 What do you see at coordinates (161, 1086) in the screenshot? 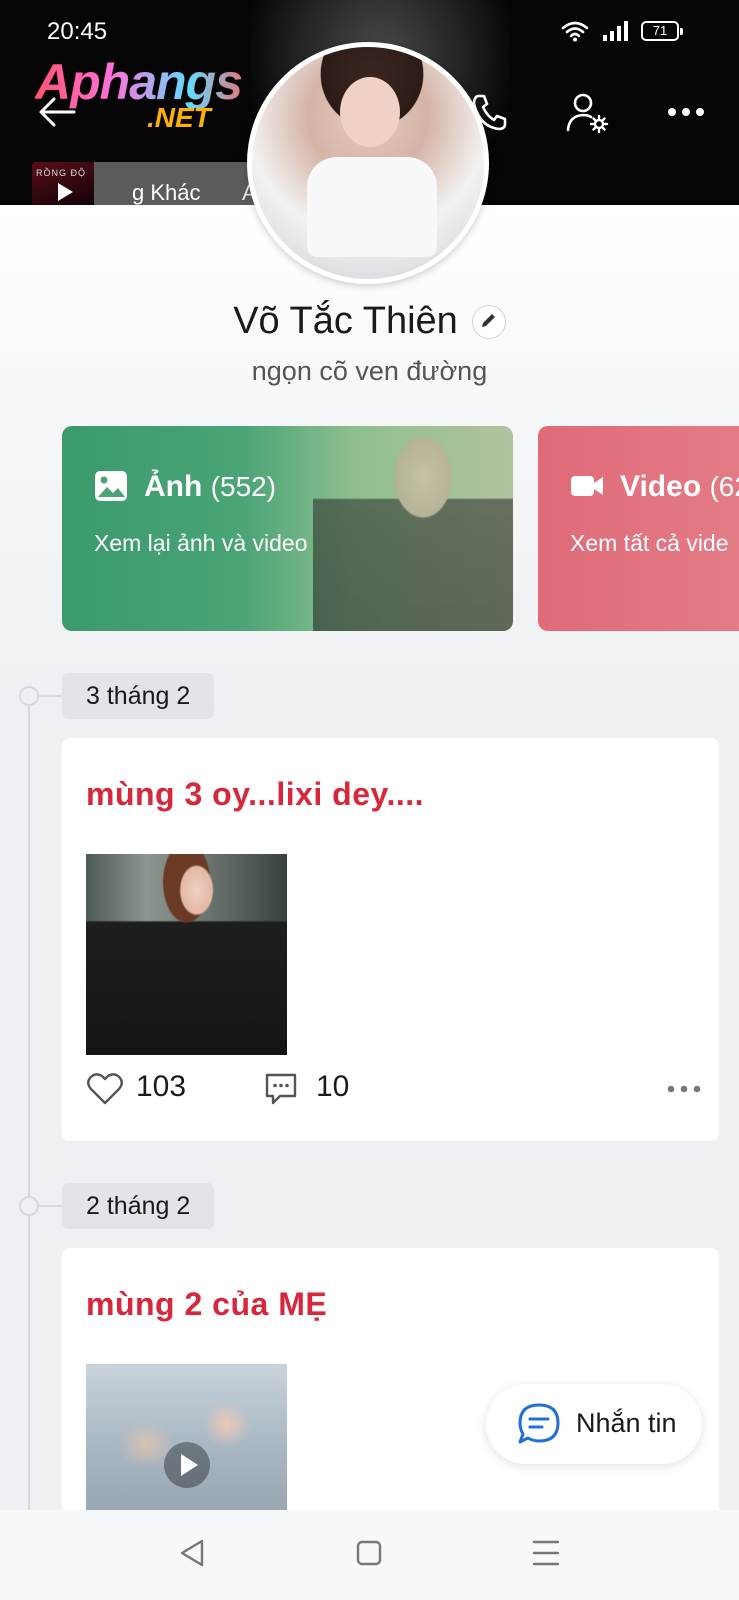
I see `like-count: 103` at bounding box center [161, 1086].